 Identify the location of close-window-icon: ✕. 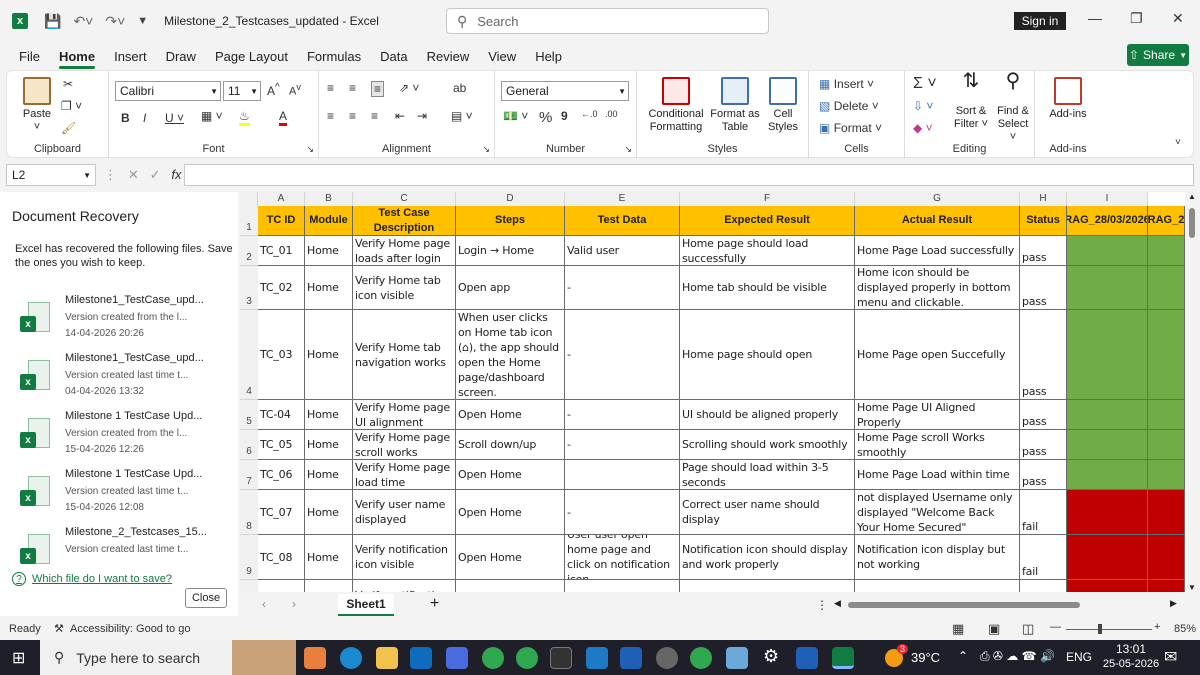
(1178, 18).